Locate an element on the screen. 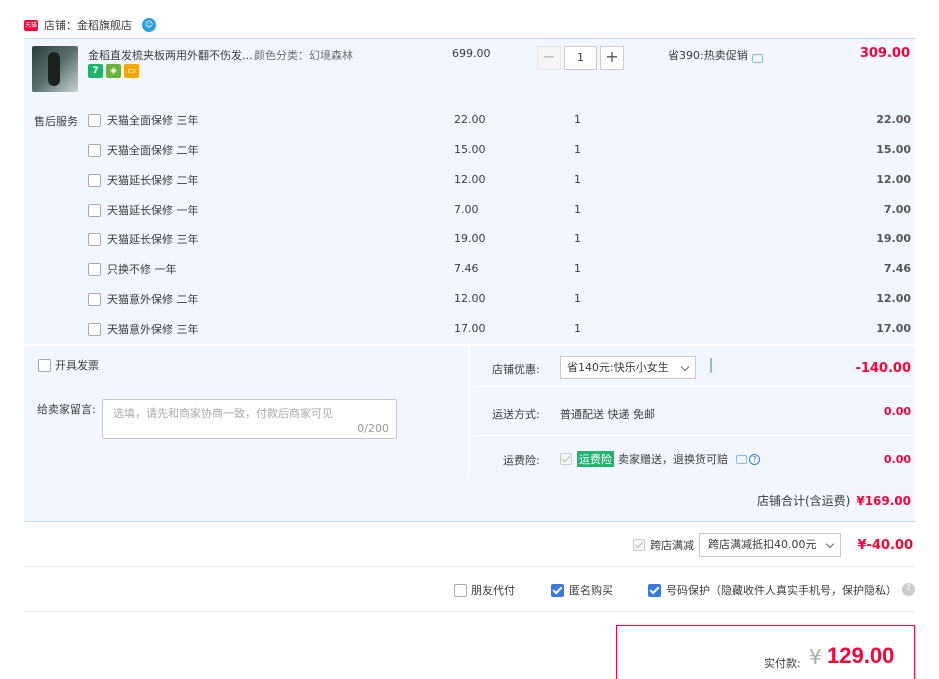 This screenshot has height=679, width=939. privacy-label: 号码保护（隐藏收件人真实手机号，保护隐私） is located at coordinates (781, 590).